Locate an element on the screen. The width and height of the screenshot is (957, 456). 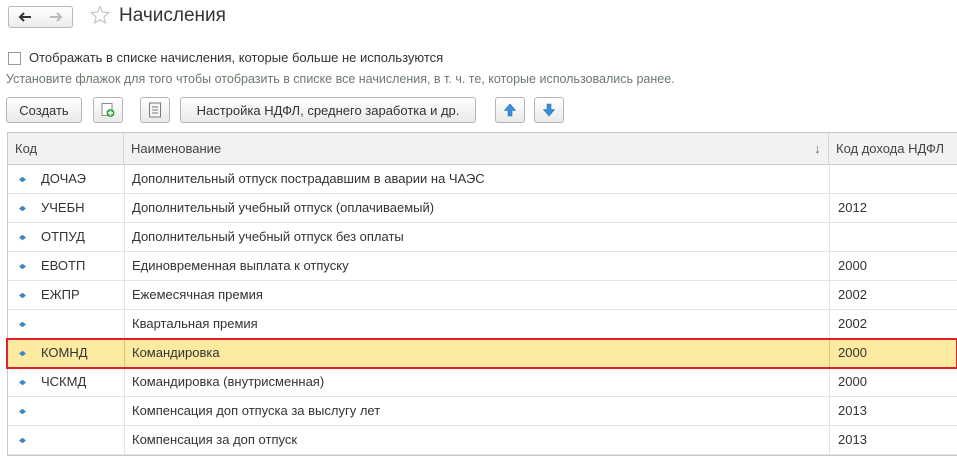
list-view-button is located at coordinates (155, 110).